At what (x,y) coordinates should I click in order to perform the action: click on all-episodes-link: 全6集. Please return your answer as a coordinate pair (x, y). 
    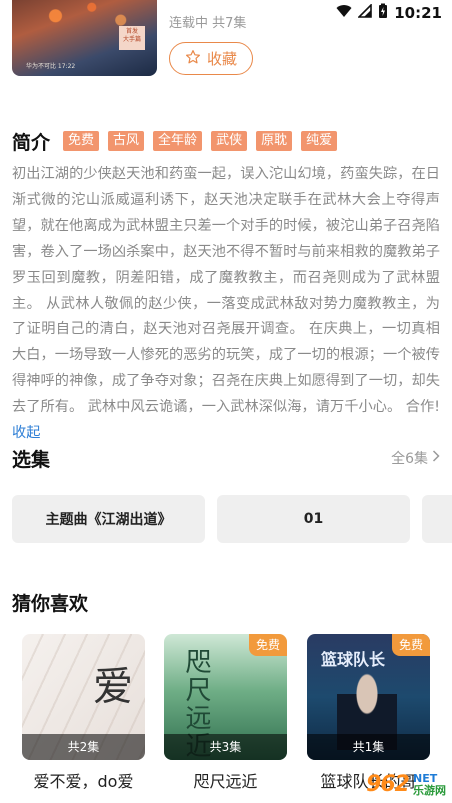
    Looking at the image, I should click on (415, 458).